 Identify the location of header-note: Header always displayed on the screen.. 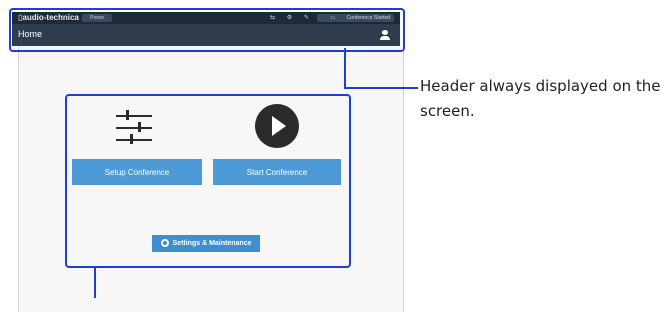
(540, 98).